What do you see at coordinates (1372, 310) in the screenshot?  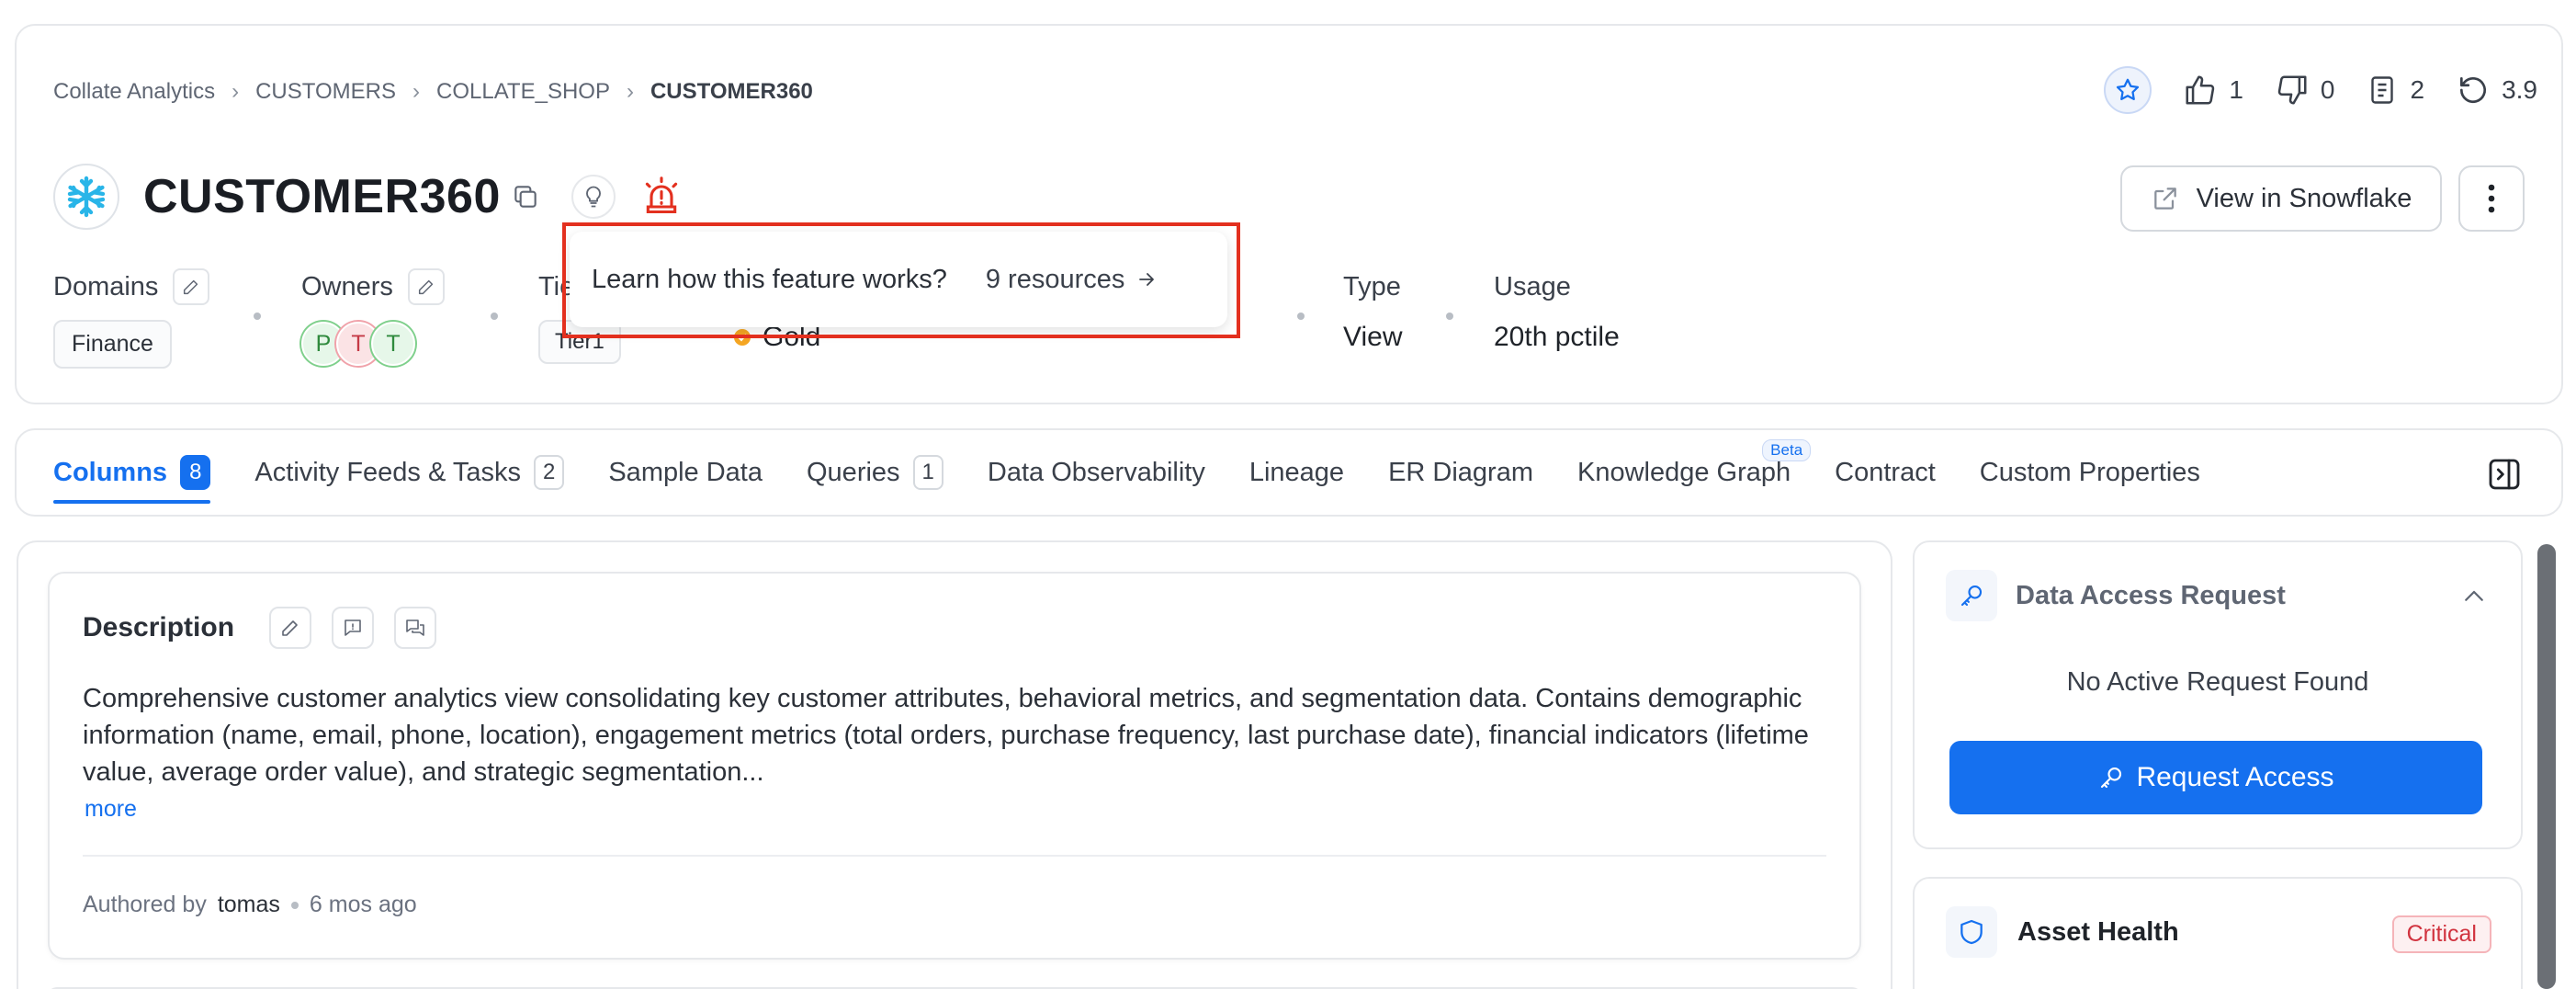 I see `type-section: Type View` at bounding box center [1372, 310].